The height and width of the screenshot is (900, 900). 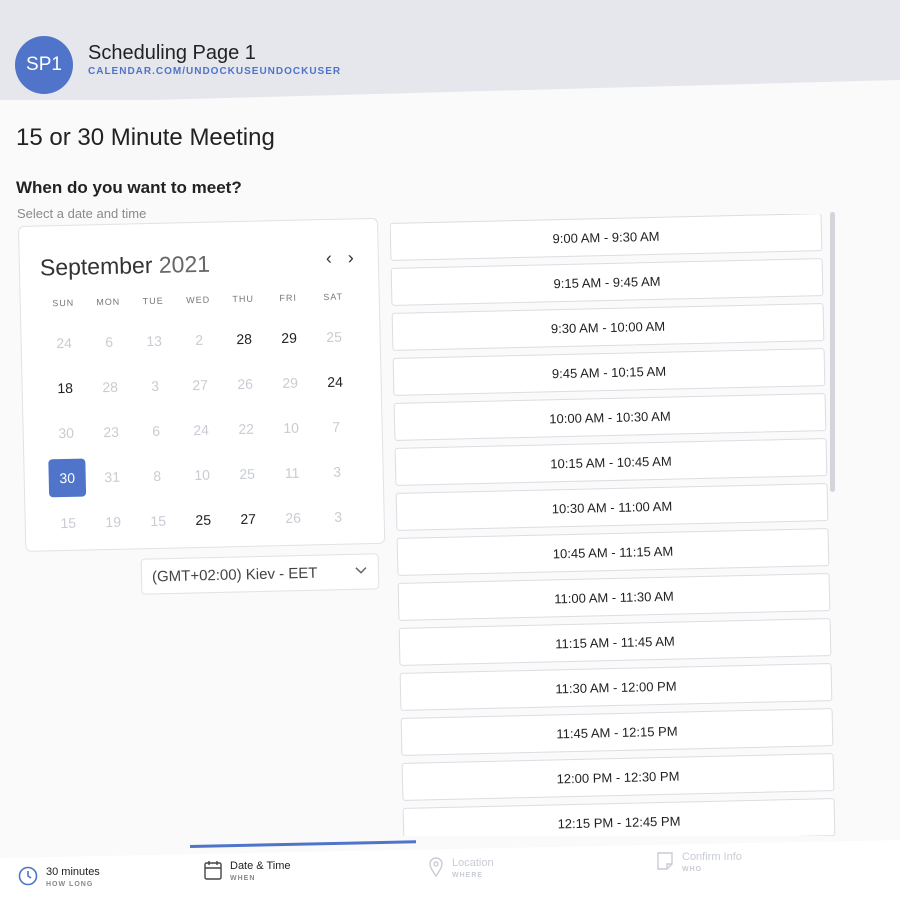 I want to click on step-where: Location WHERE, so click(x=461, y=868).